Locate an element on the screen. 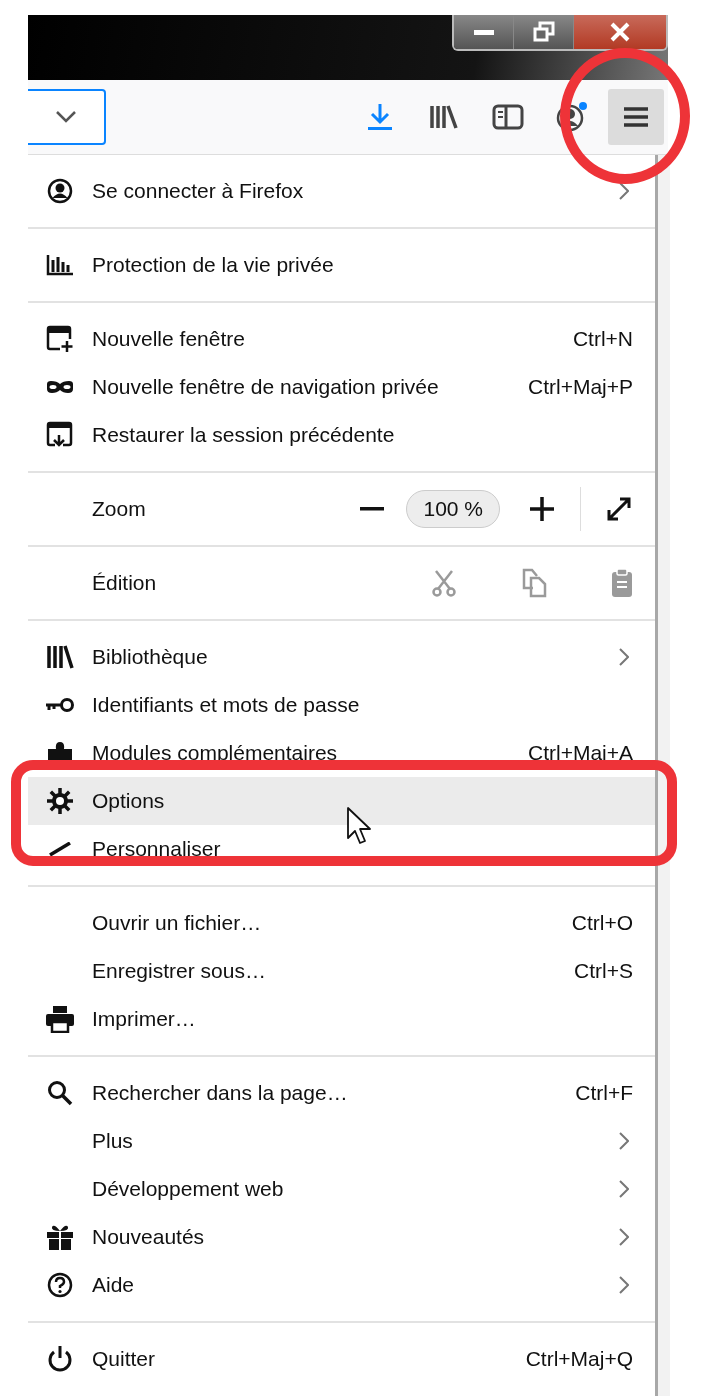 The width and height of the screenshot is (702, 1396). close-icon is located at coordinates (620, 32).